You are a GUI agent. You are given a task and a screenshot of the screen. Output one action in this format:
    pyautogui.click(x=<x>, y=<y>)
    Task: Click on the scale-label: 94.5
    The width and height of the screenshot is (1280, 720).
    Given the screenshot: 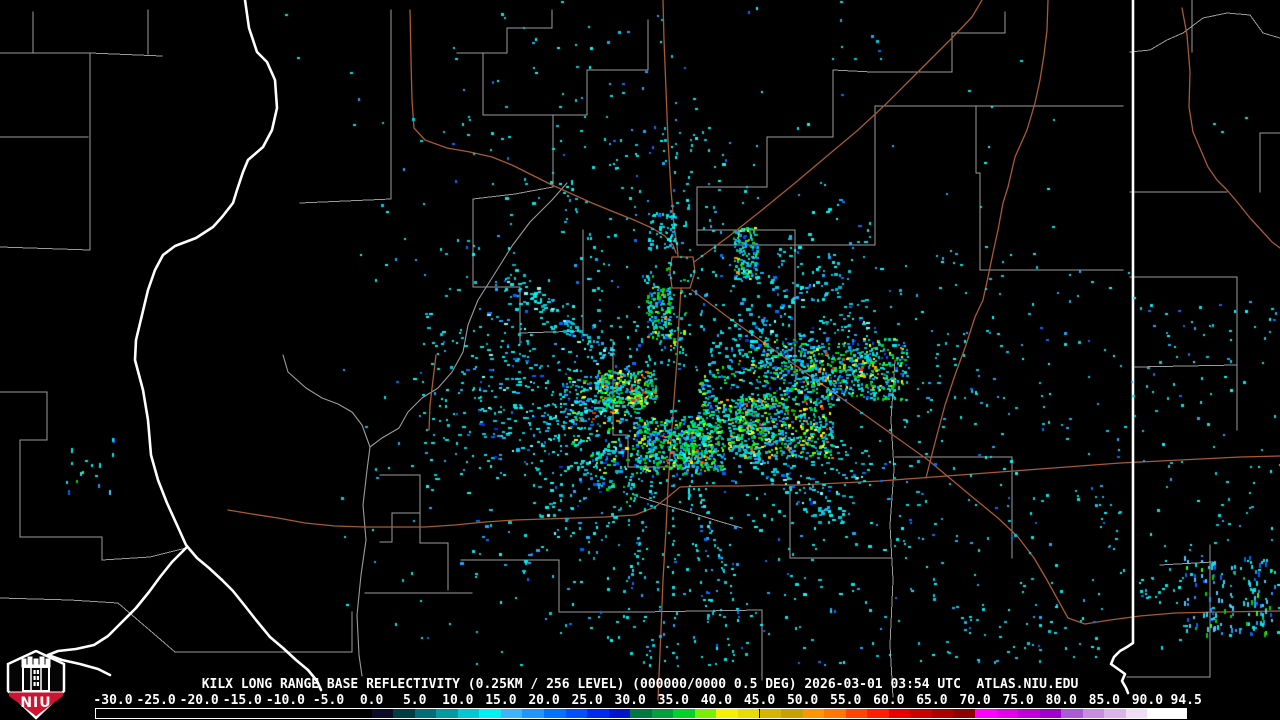 What is the action you would take?
    pyautogui.click(x=1186, y=700)
    